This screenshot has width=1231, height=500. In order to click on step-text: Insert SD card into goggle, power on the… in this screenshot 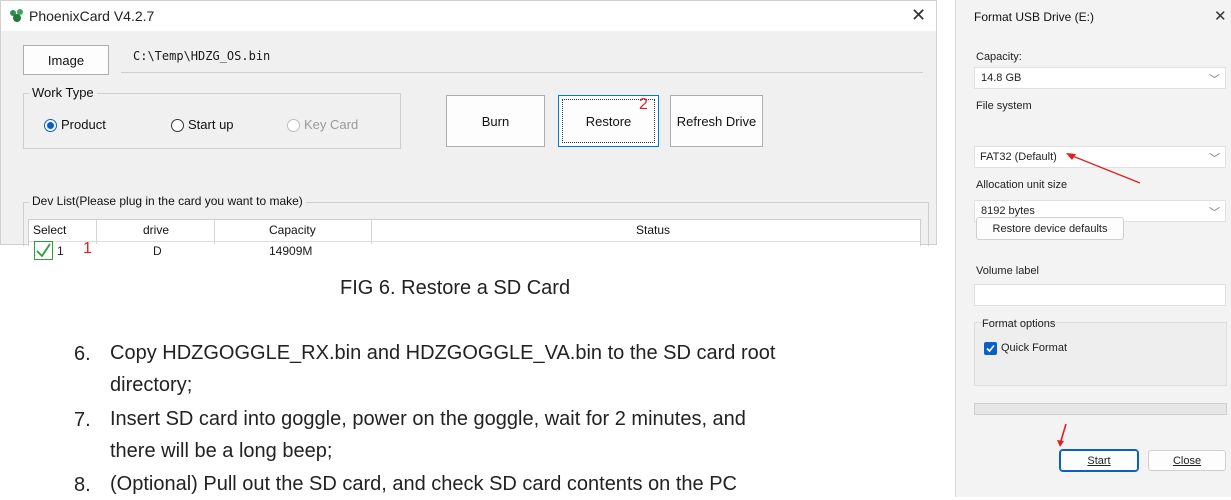, I will do `click(428, 419)`.